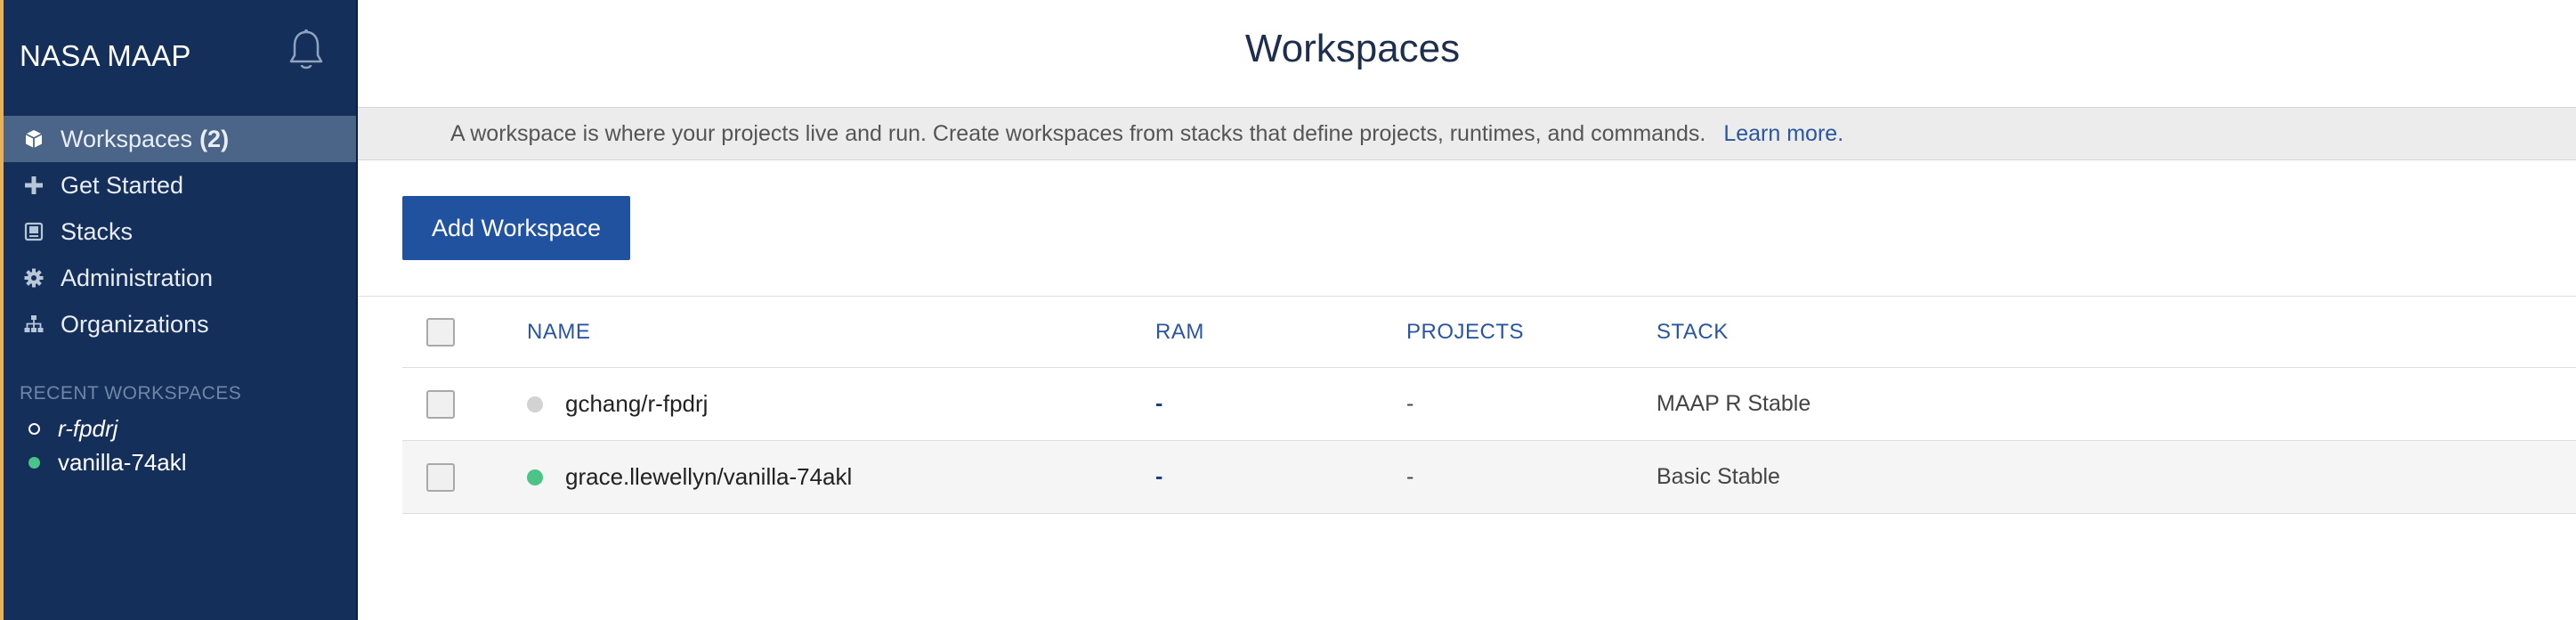 The image size is (2576, 620). What do you see at coordinates (123, 462) in the screenshot?
I see `recent-workspace-name: vanilla-74akl` at bounding box center [123, 462].